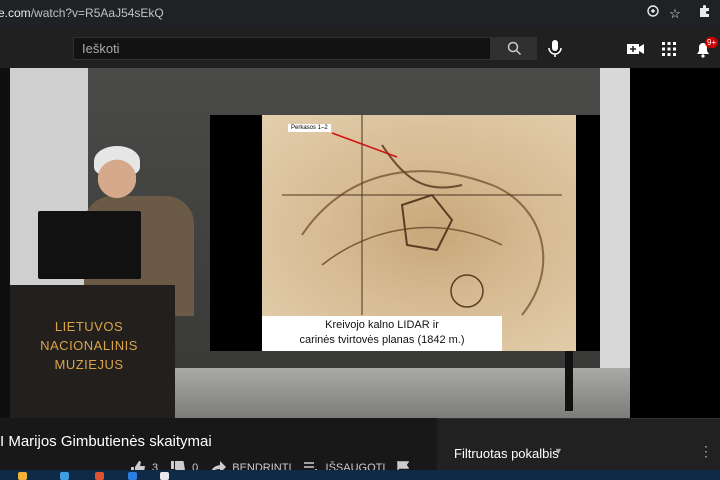 The image size is (720, 480). I want to click on video-frame-right-wall, so click(615, 228).